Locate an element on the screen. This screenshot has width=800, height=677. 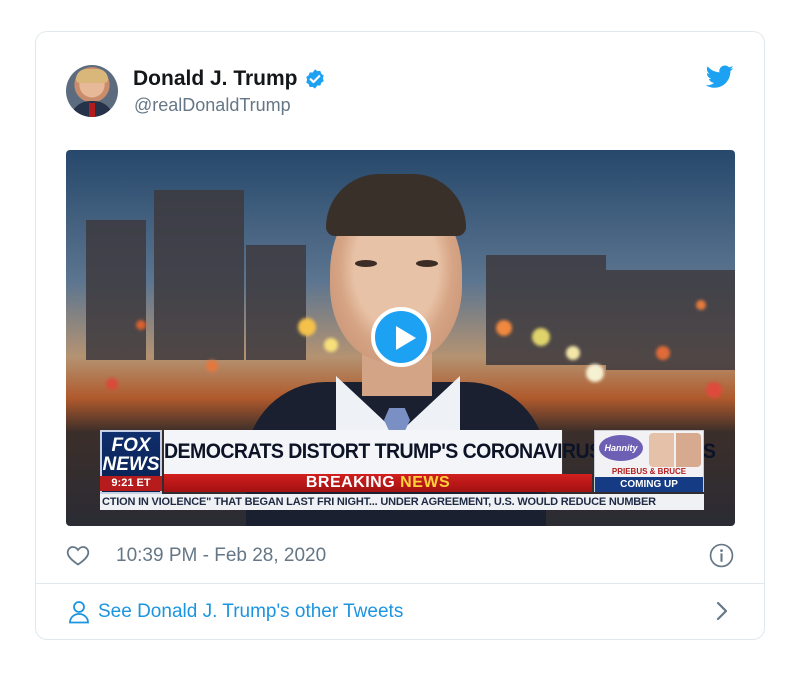
verified-badge-icon is located at coordinates (314, 79).